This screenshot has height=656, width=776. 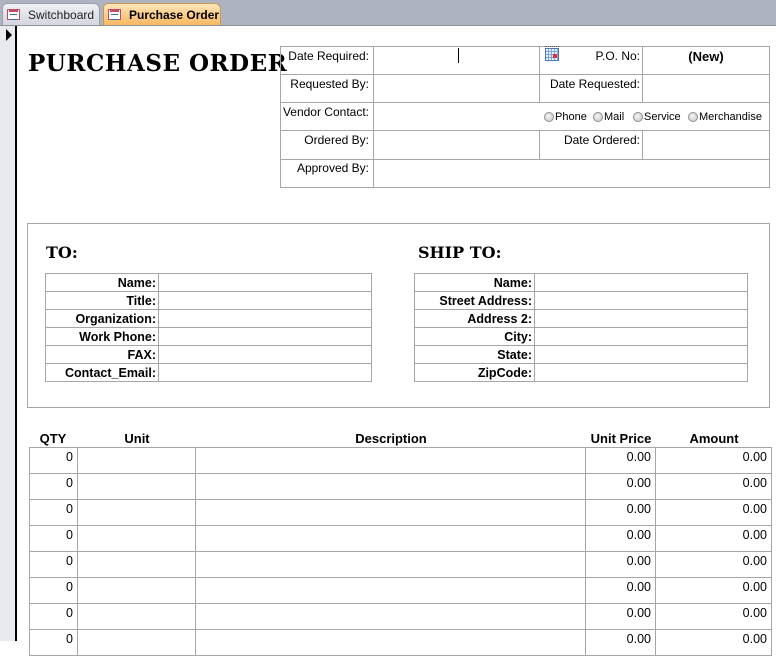 What do you see at coordinates (474, 354) in the screenshot?
I see `field-label: State:` at bounding box center [474, 354].